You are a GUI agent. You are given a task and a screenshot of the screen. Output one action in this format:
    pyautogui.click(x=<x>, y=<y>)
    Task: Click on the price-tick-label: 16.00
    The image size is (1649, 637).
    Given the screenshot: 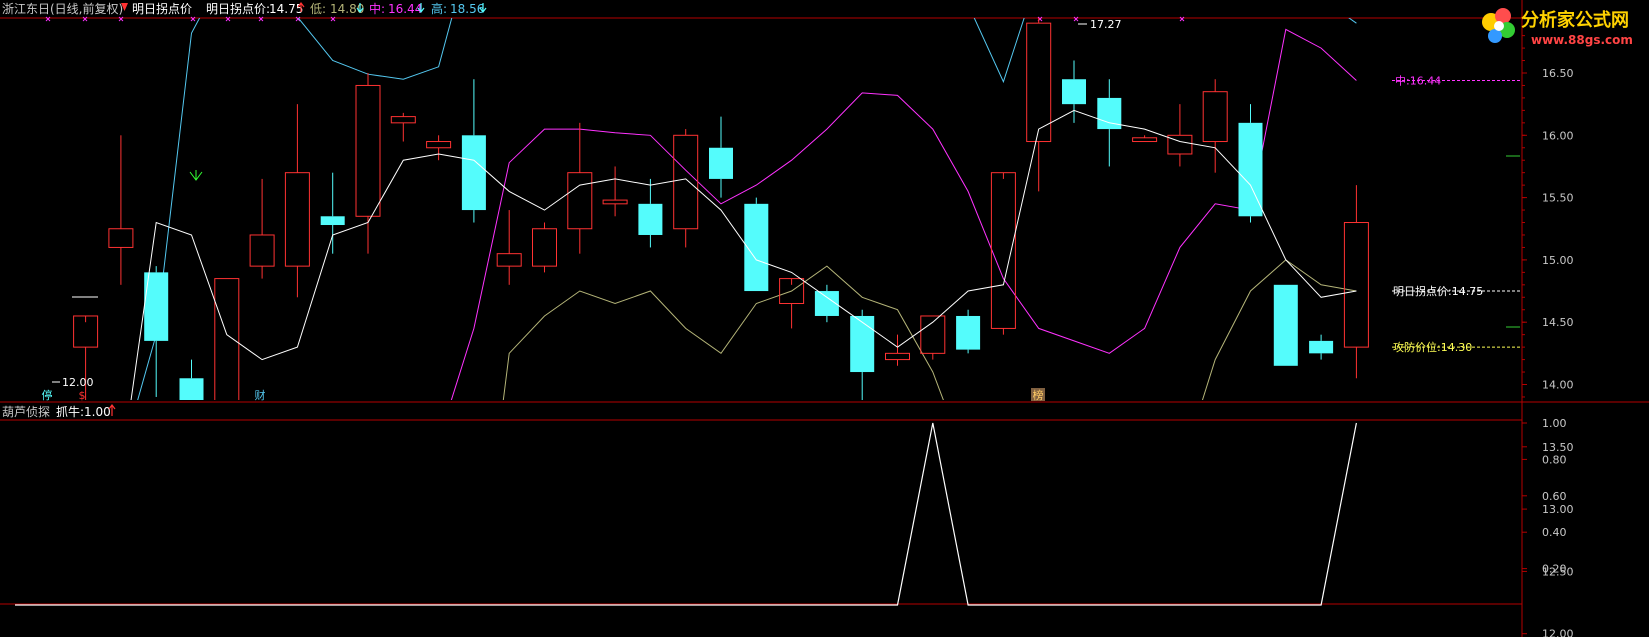 What is the action you would take?
    pyautogui.click(x=1558, y=135)
    